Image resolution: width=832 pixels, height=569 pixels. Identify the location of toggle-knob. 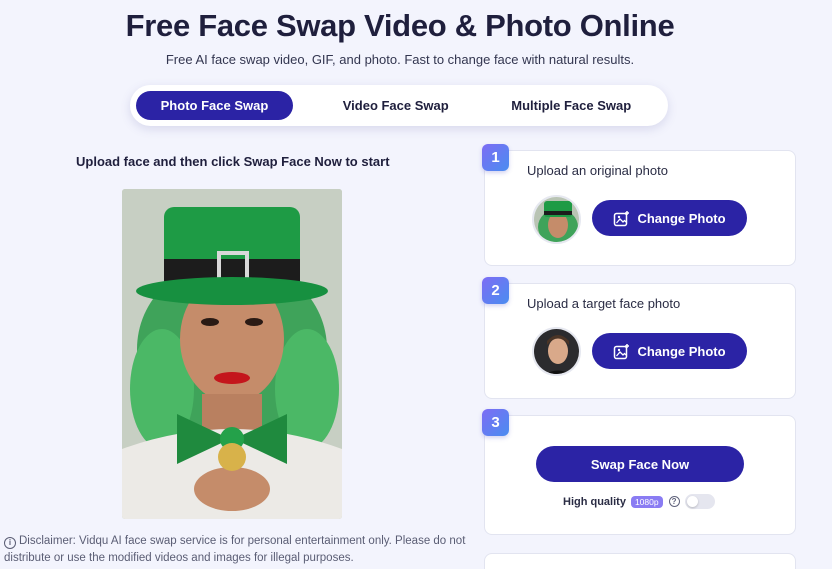
(692, 501).